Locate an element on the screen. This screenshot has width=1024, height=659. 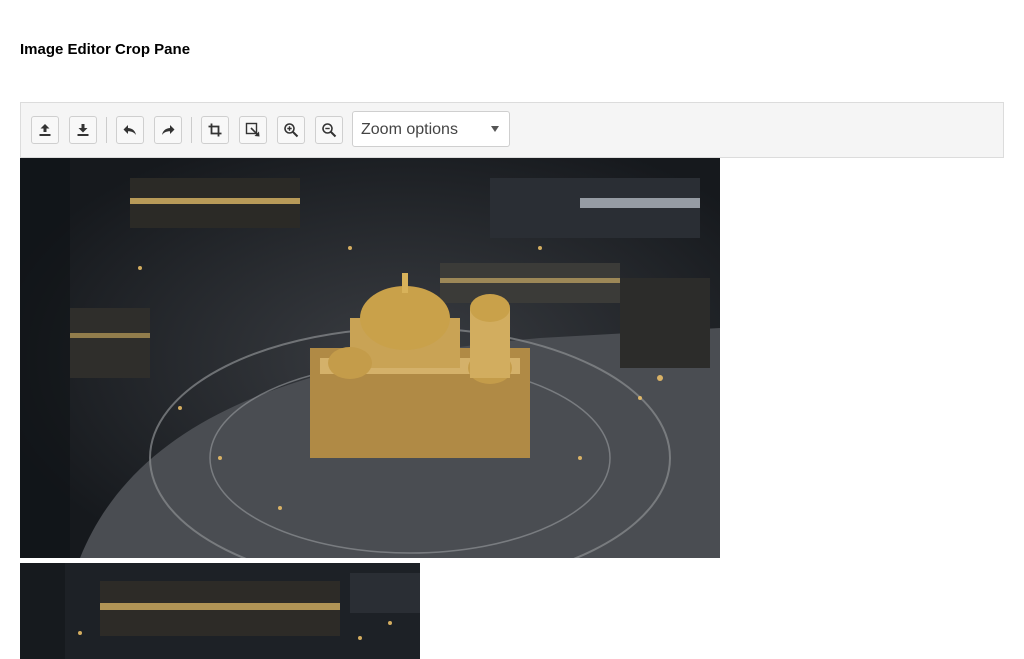
crop-icon is located at coordinates (215, 130).